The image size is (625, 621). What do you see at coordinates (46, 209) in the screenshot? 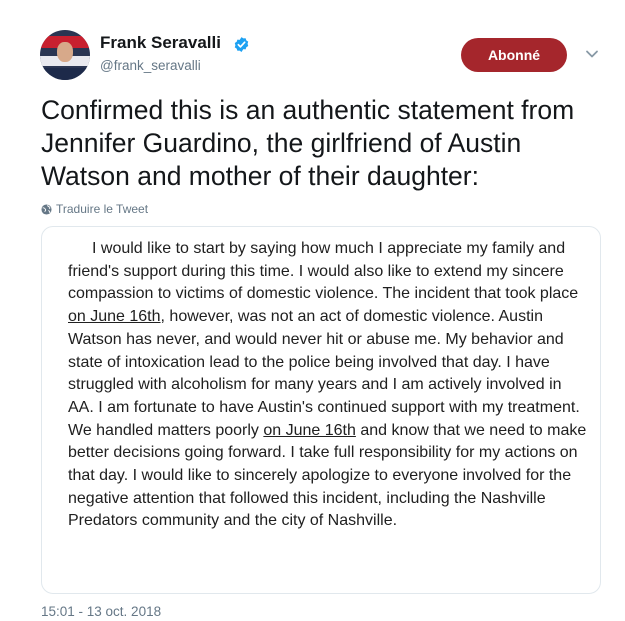
I see `globe-icon` at bounding box center [46, 209].